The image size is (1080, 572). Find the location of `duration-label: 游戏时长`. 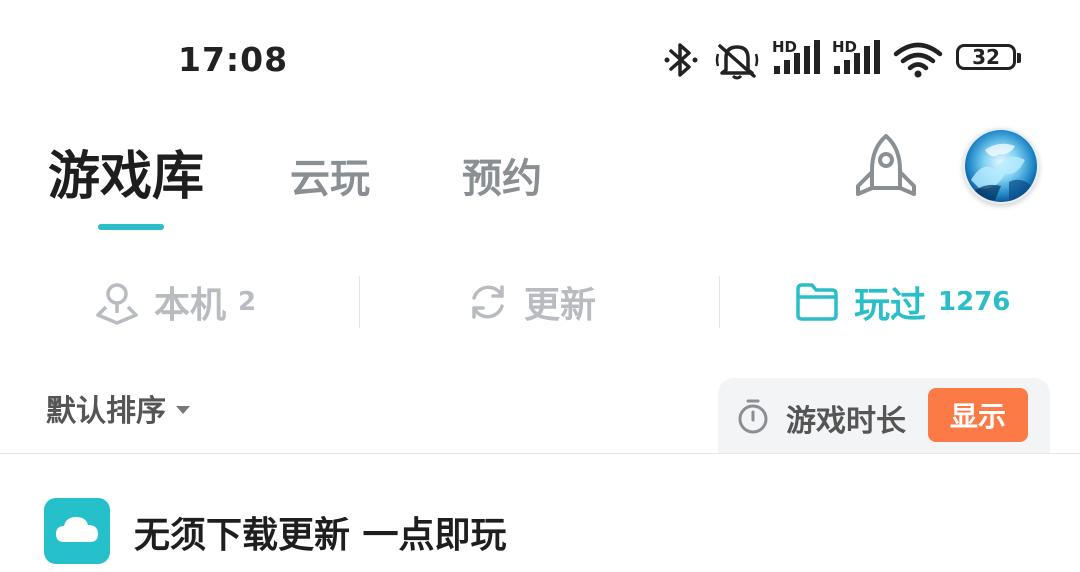

duration-label: 游戏时长 is located at coordinates (846, 421).